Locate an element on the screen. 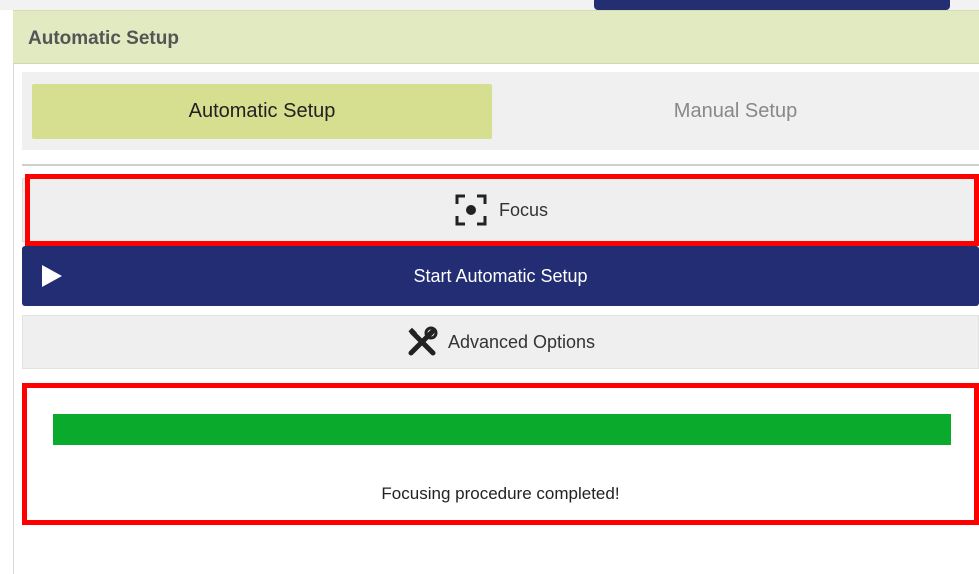 This screenshot has width=979, height=574. start-button-label: Start Automatic Setup is located at coordinates (500, 275).